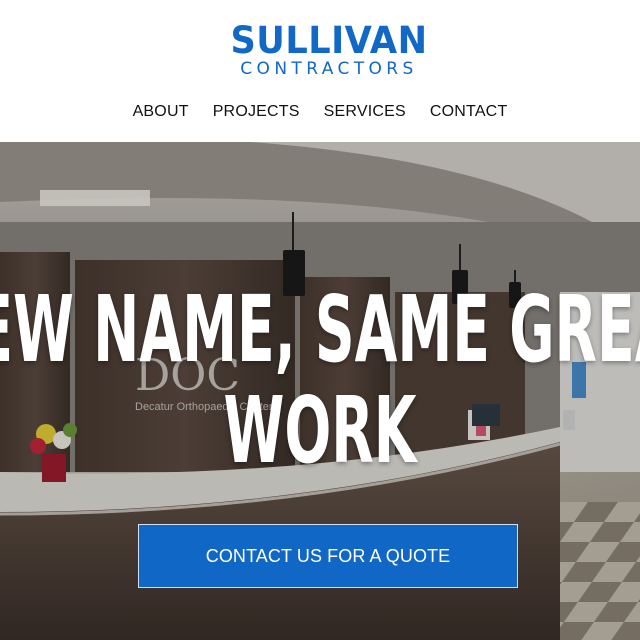 The image size is (640, 640). Describe the element at coordinates (329, 40) in the screenshot. I see `logo-name: SULLIVAN` at that location.